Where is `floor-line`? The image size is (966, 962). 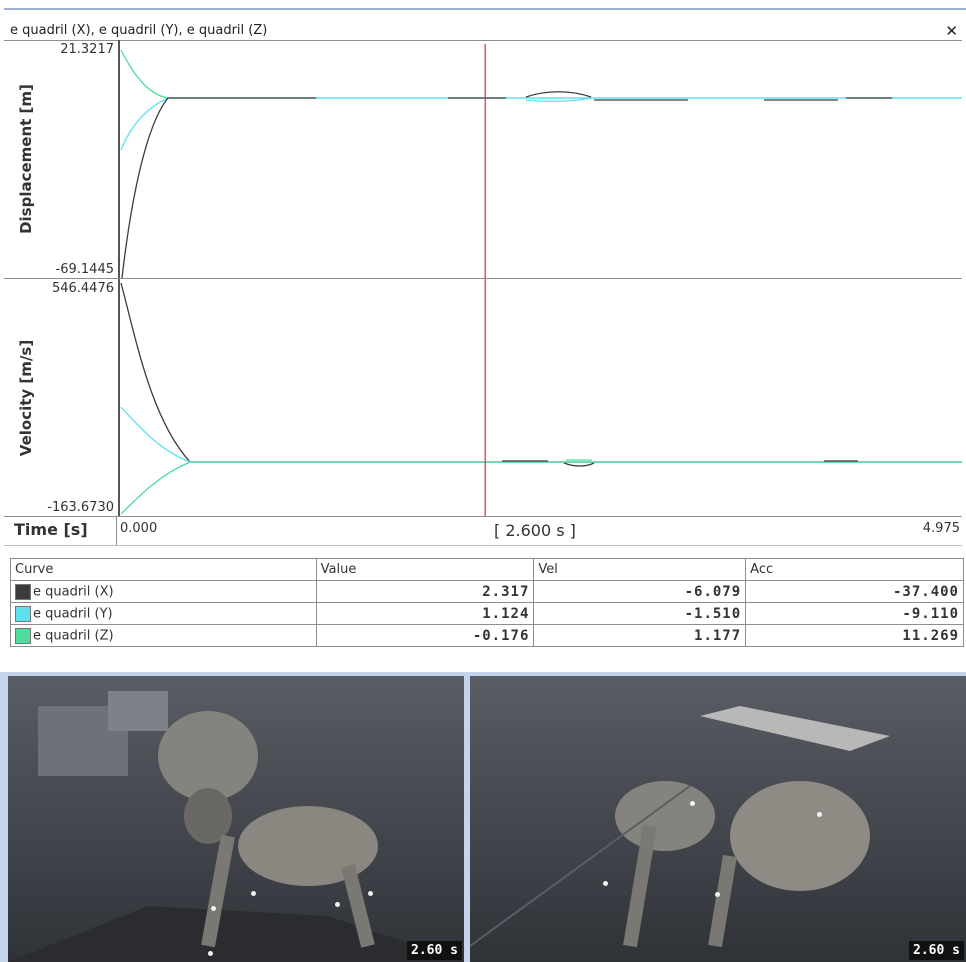
floor-line is located at coordinates (580, 866).